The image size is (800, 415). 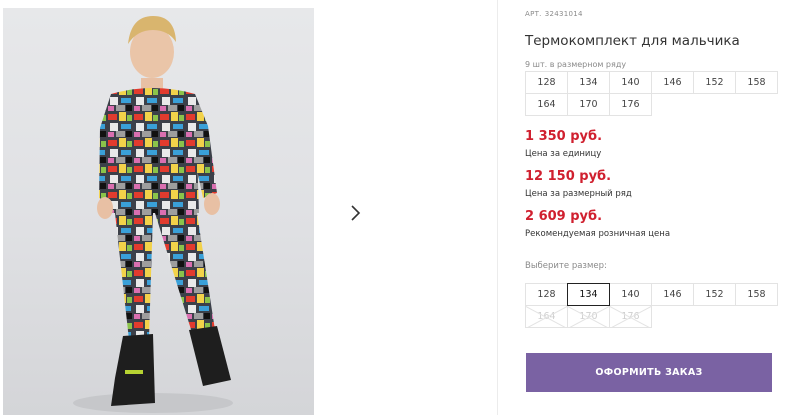 I want to click on size-row-cell: 152, so click(x=714, y=82).